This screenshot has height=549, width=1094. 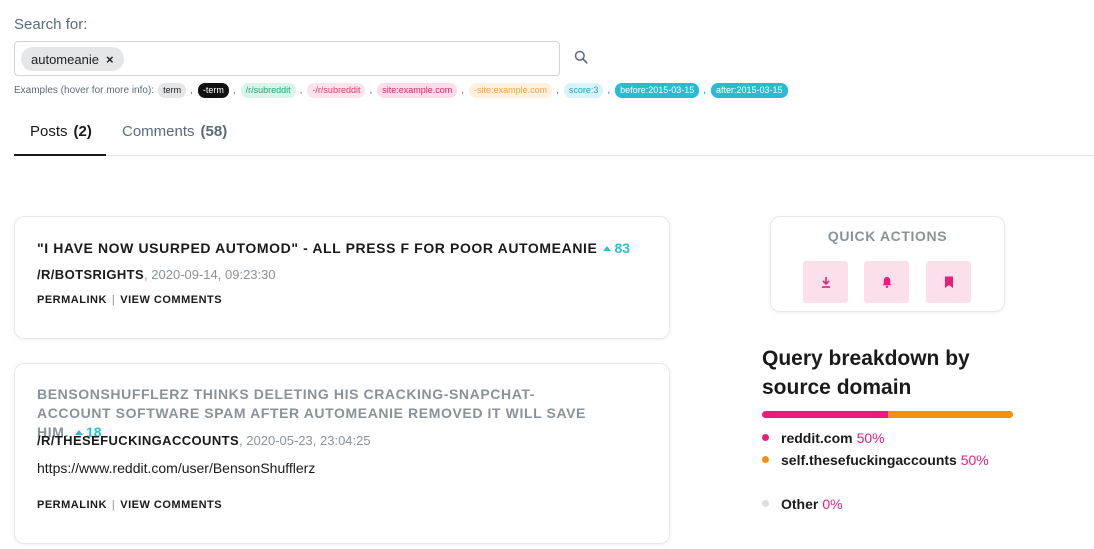 I want to click on breakdown-item: Other 0%, so click(x=802, y=504).